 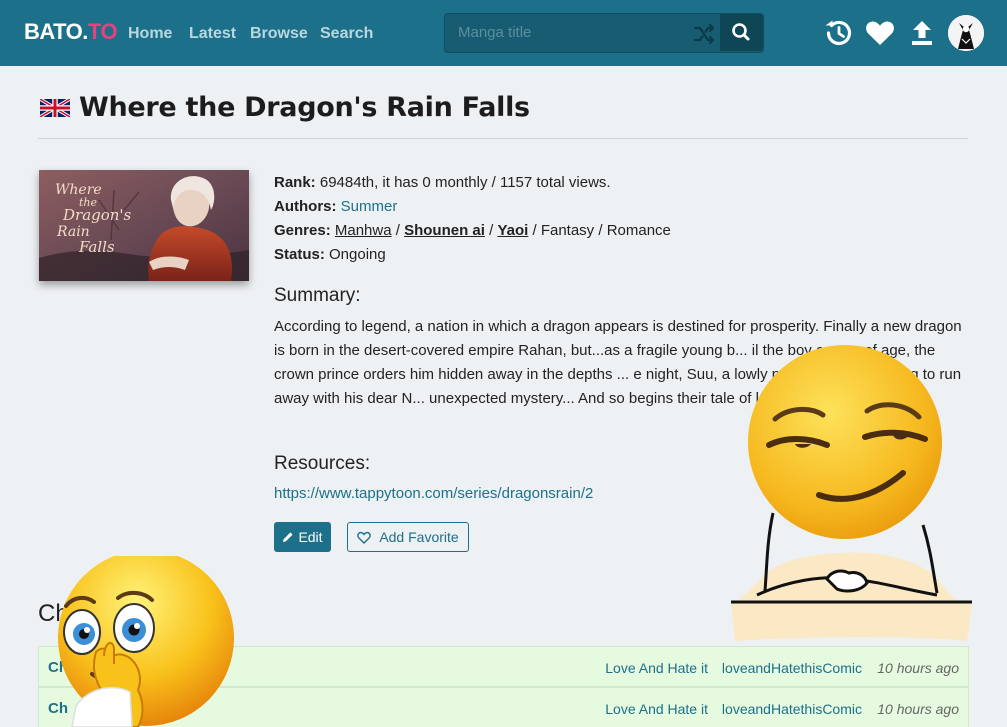 I want to click on resources-heading: Resources:, so click(x=322, y=463).